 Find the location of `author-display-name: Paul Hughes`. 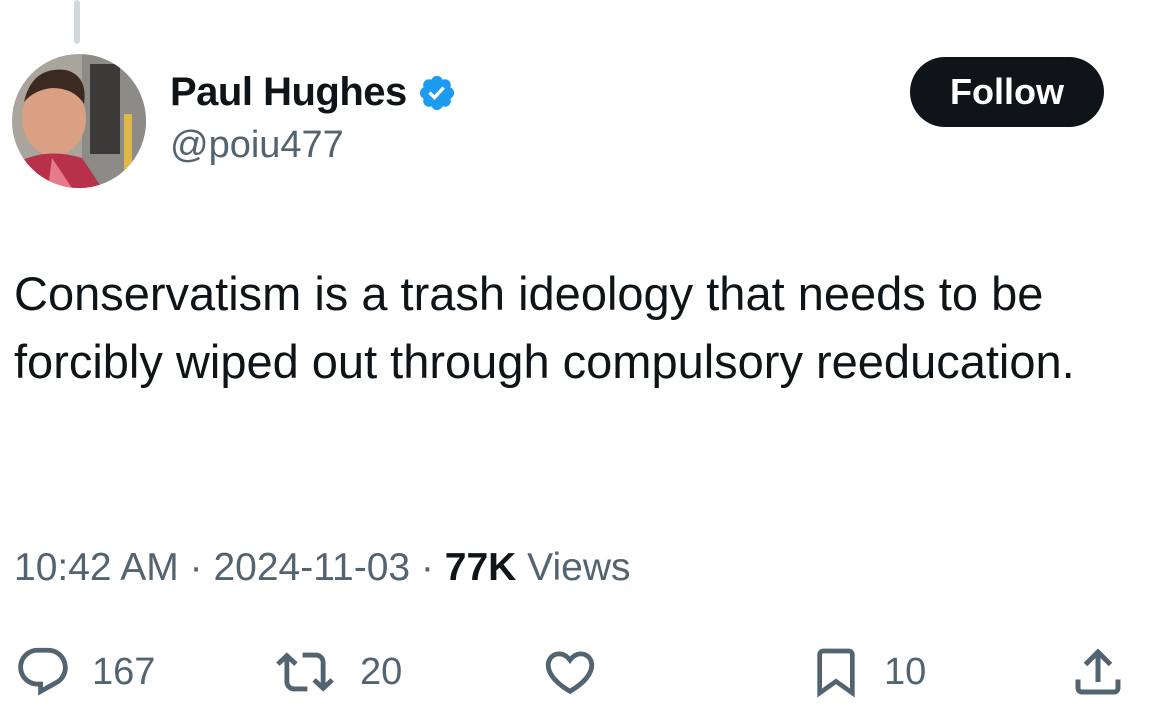

author-display-name: Paul Hughes is located at coordinates (288, 92).